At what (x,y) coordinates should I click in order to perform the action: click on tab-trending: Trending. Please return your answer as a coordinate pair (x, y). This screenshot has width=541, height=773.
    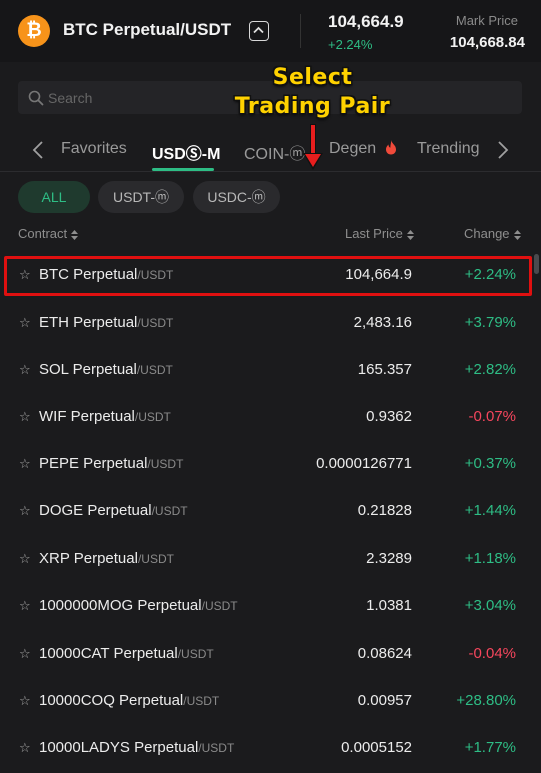
    Looking at the image, I should click on (448, 149).